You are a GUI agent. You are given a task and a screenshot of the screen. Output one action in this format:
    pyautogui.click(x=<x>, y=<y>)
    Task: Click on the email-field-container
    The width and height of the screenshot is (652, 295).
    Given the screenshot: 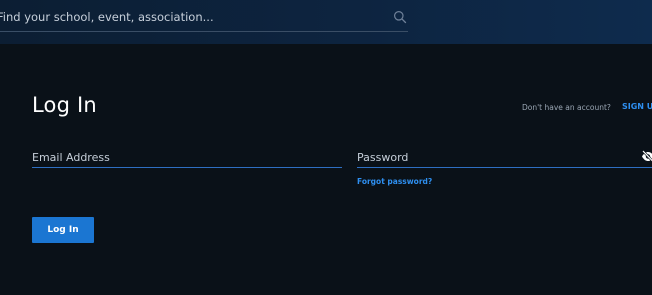 What is the action you would take?
    pyautogui.click(x=187, y=159)
    